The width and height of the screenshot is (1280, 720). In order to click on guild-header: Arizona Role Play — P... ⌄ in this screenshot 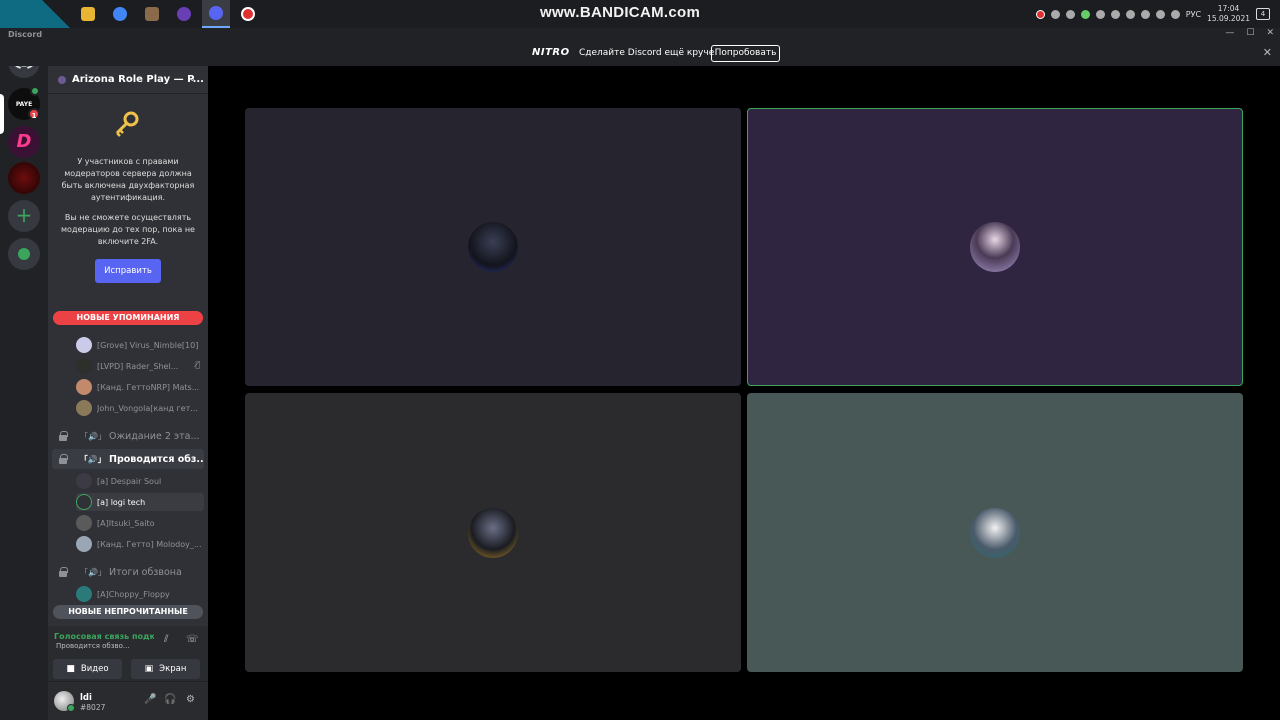, I will do `click(128, 80)`.